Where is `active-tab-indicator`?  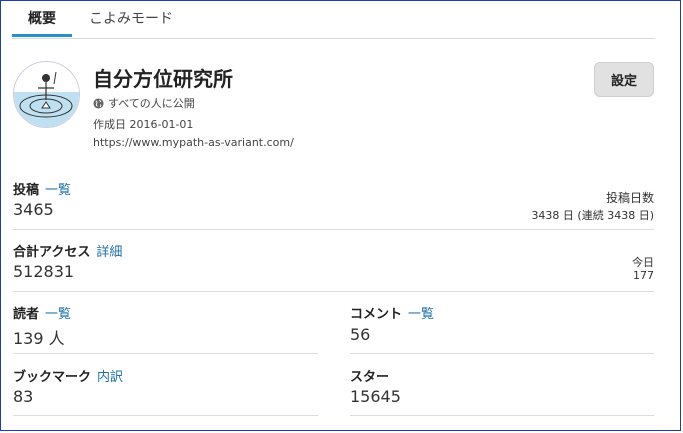
active-tab-indicator is located at coordinates (42, 35).